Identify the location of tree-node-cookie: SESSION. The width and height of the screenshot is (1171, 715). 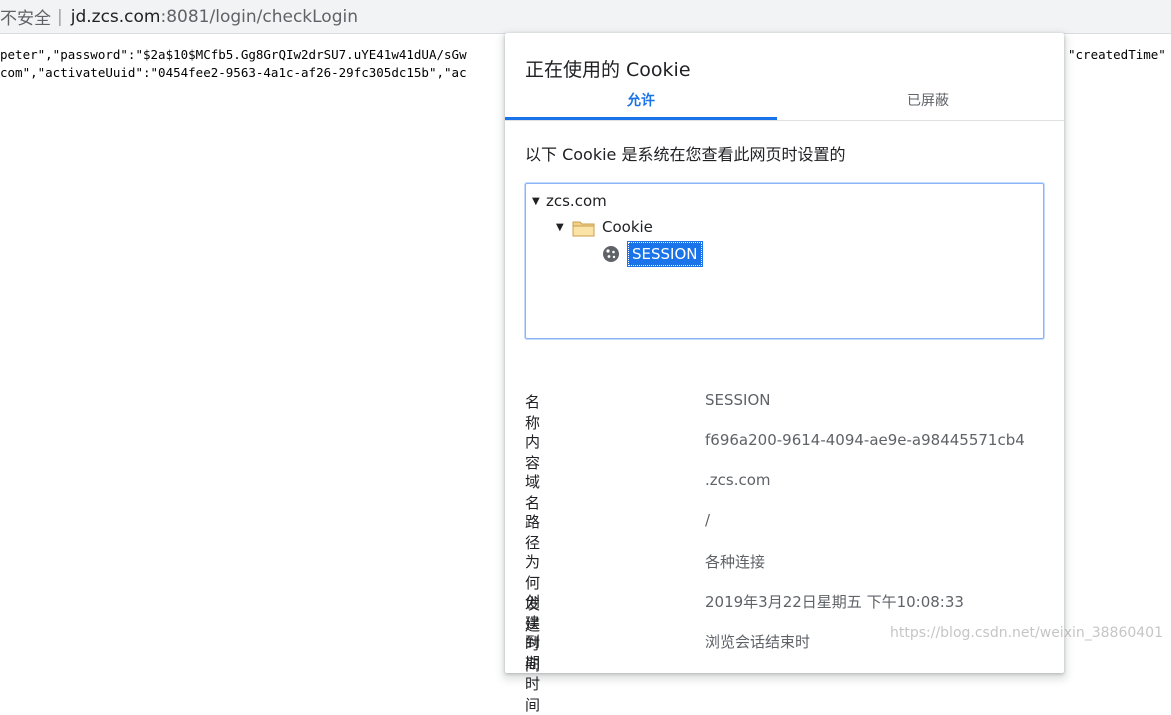
(652, 254).